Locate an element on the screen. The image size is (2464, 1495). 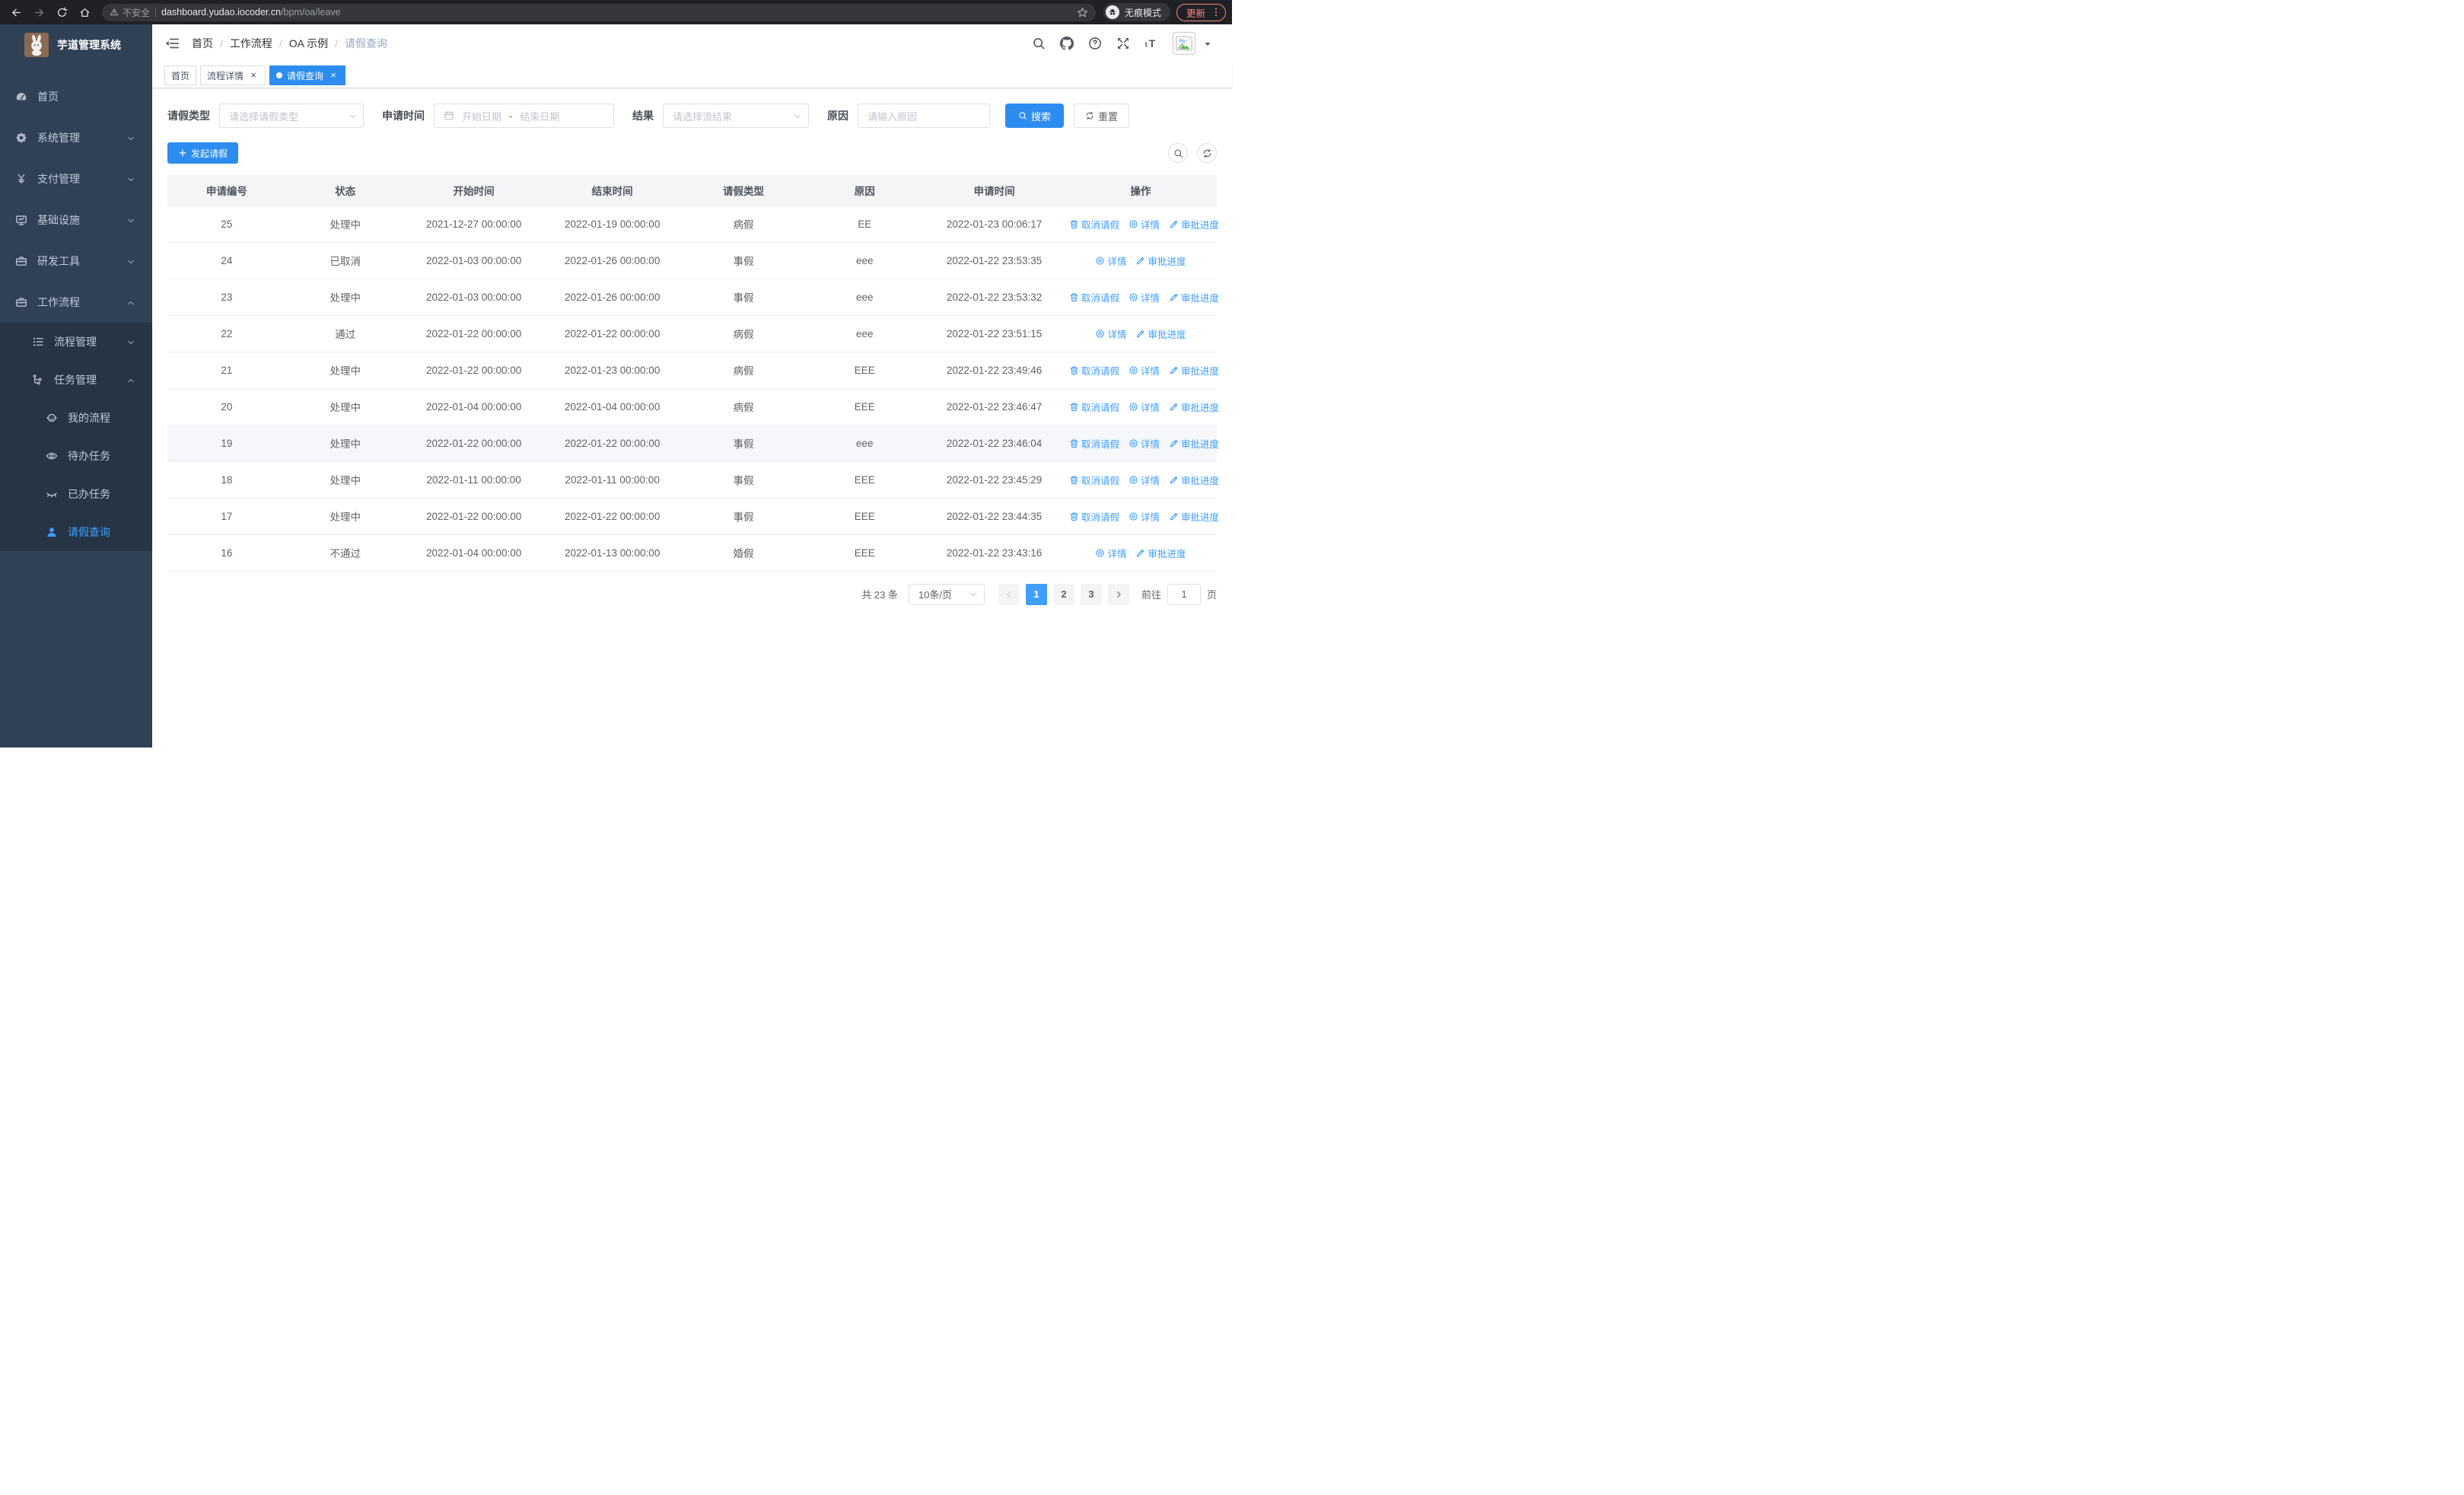
next-page-button is located at coordinates (1118, 594).